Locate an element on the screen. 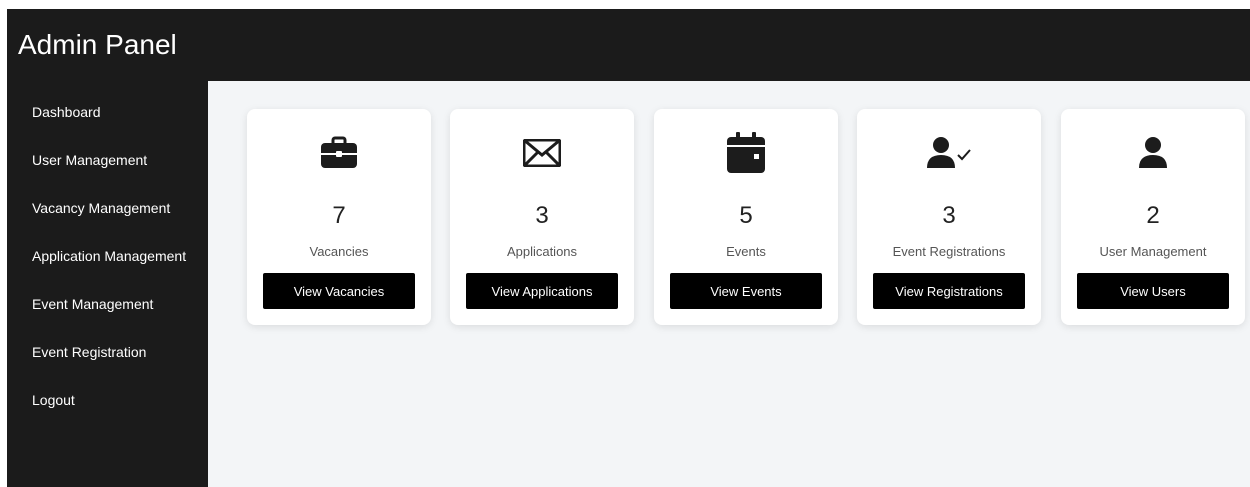 The width and height of the screenshot is (1250, 487). page-title: Admin Panel is located at coordinates (97, 44).